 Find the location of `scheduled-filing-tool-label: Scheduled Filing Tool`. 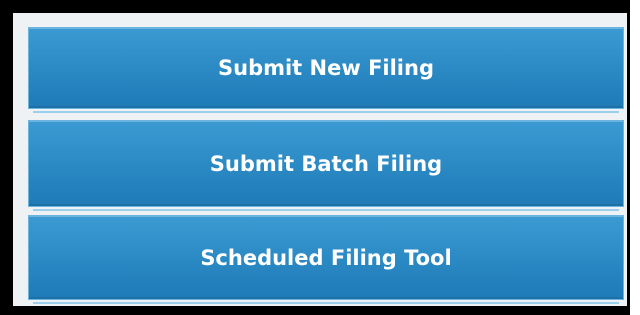

scheduled-filing-tool-label: Scheduled Filing Tool is located at coordinates (326, 257).